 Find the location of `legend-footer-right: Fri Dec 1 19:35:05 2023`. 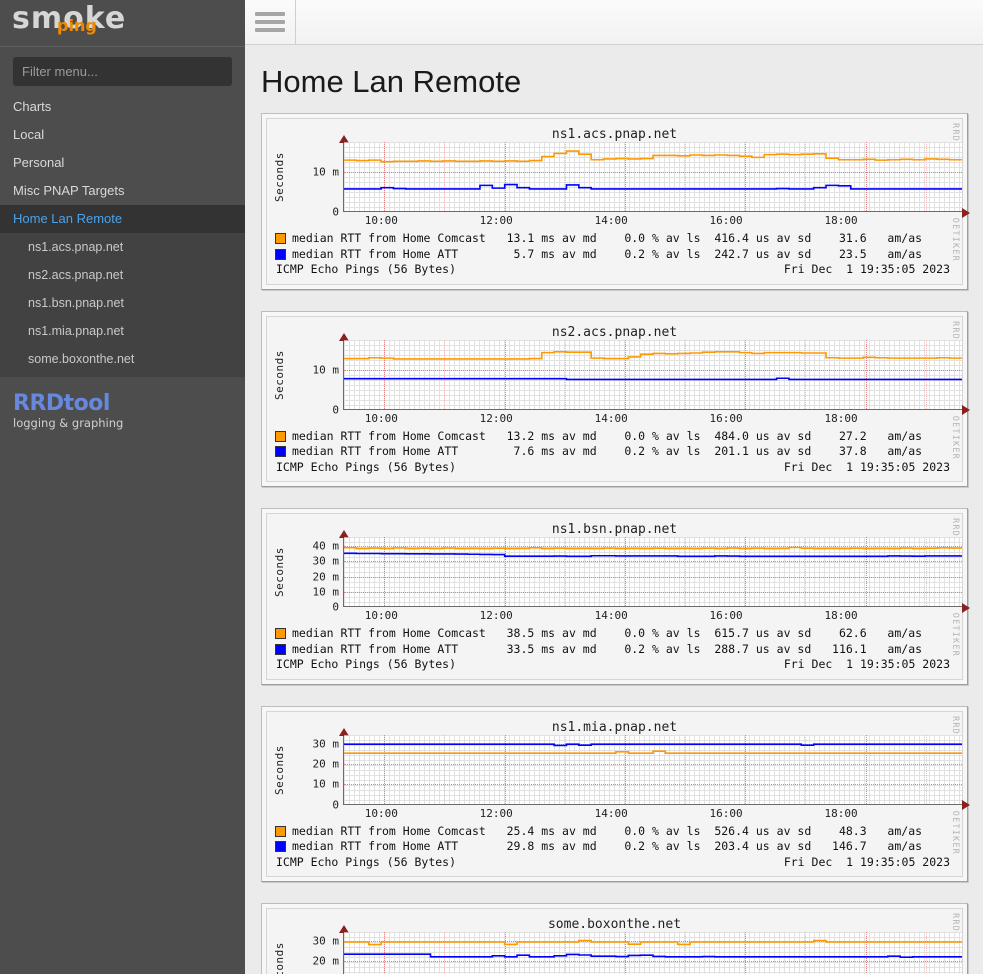

legend-footer-right: Fri Dec 1 19:35:05 2023 is located at coordinates (866, 664).